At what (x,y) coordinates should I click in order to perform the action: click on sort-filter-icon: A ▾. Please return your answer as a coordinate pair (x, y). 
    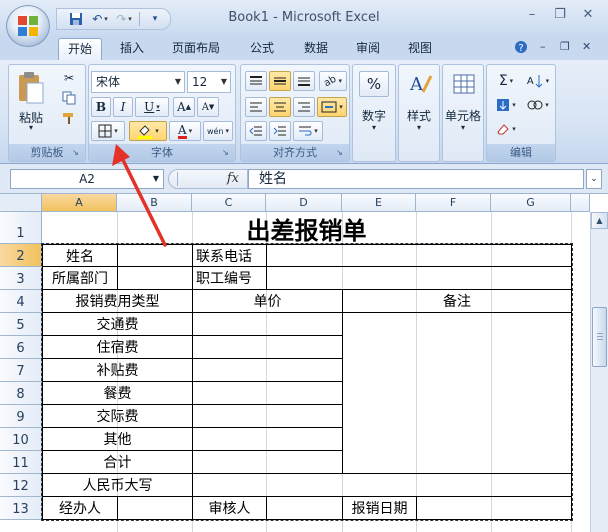
    Looking at the image, I should click on (538, 81).